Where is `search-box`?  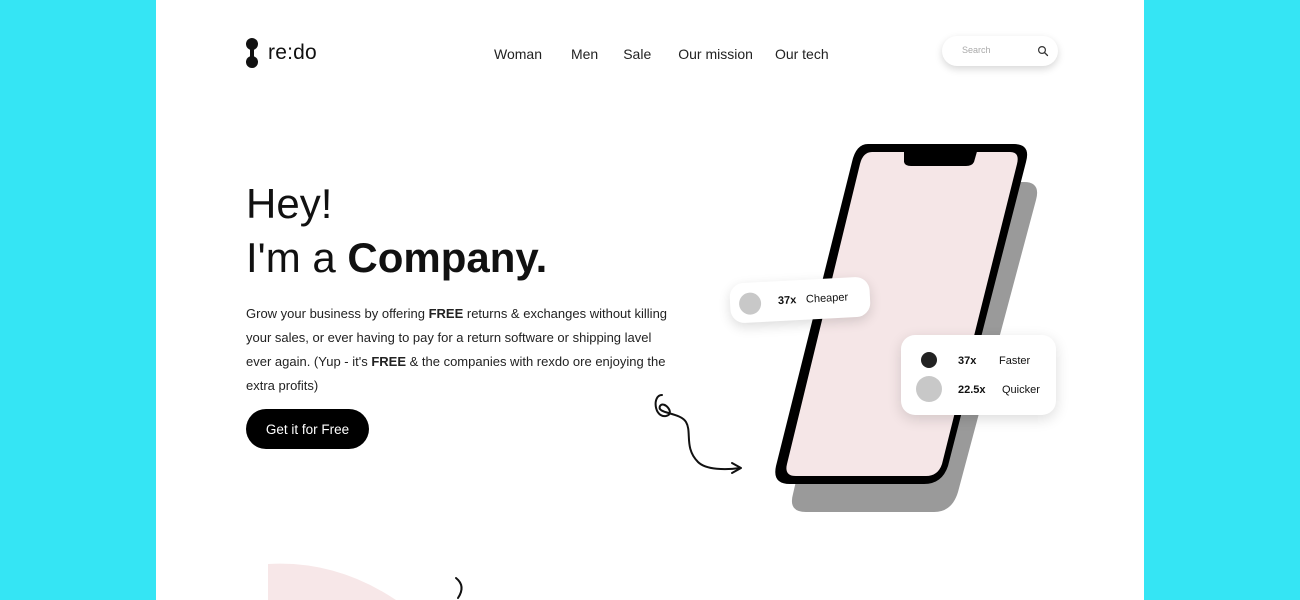 search-box is located at coordinates (1000, 51).